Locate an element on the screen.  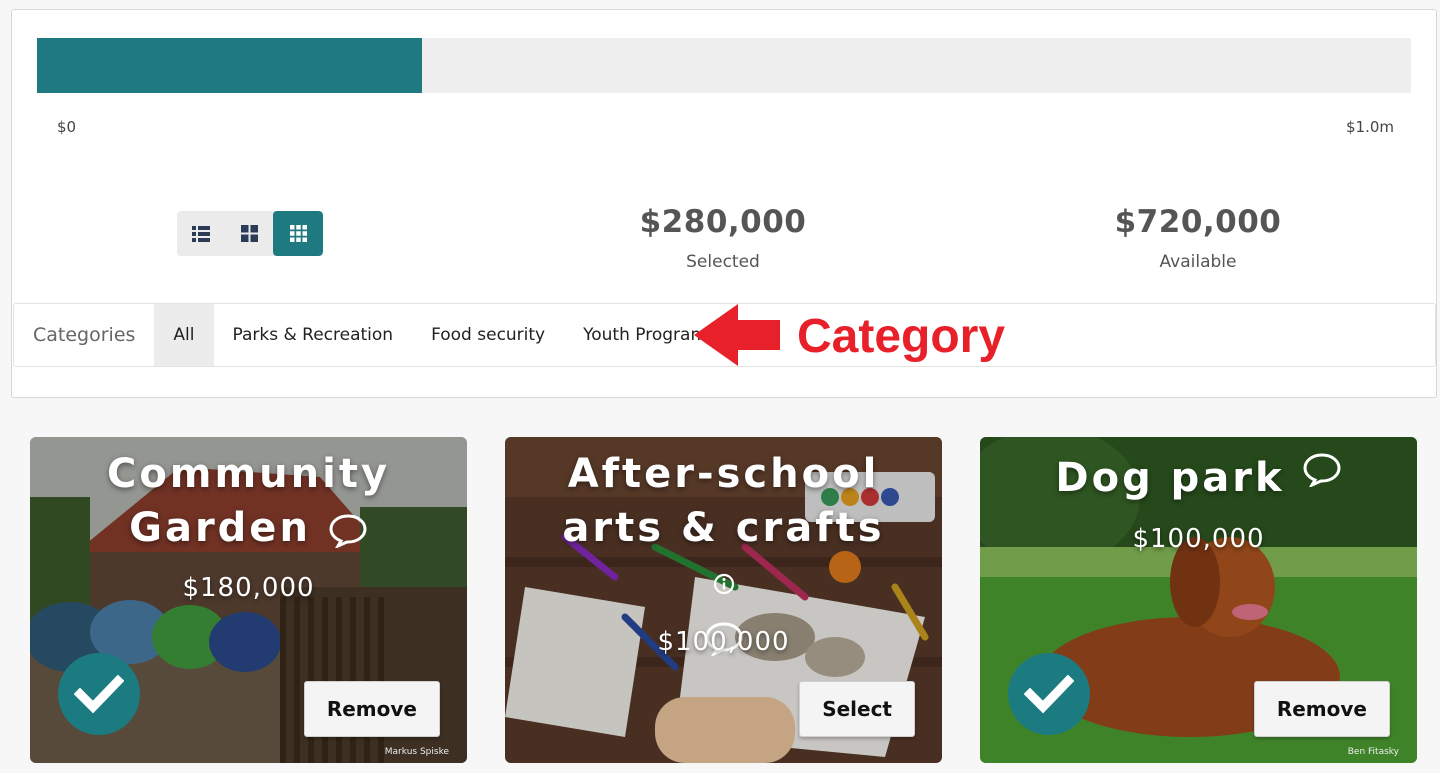
project-title: After-school arts & crafts is located at coordinates (723, 501).